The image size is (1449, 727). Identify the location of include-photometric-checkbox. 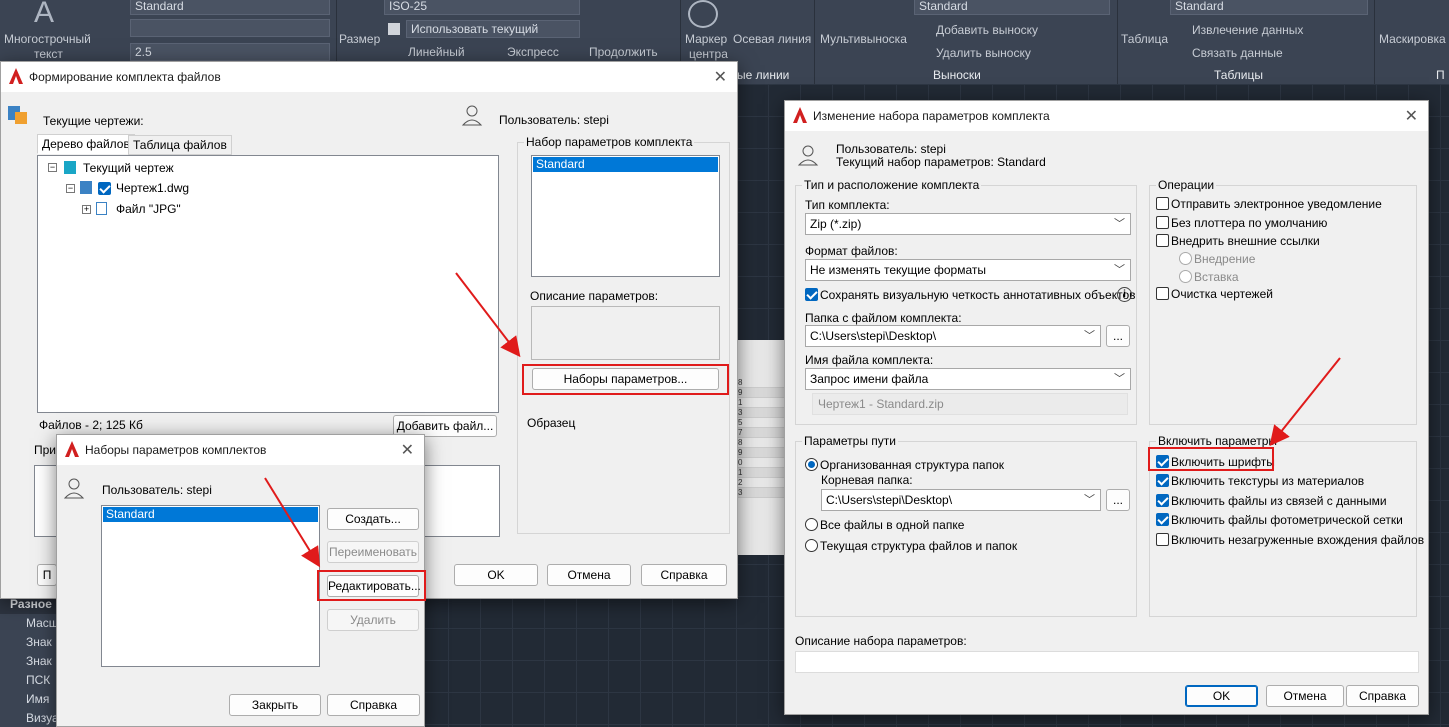
(1162, 519).